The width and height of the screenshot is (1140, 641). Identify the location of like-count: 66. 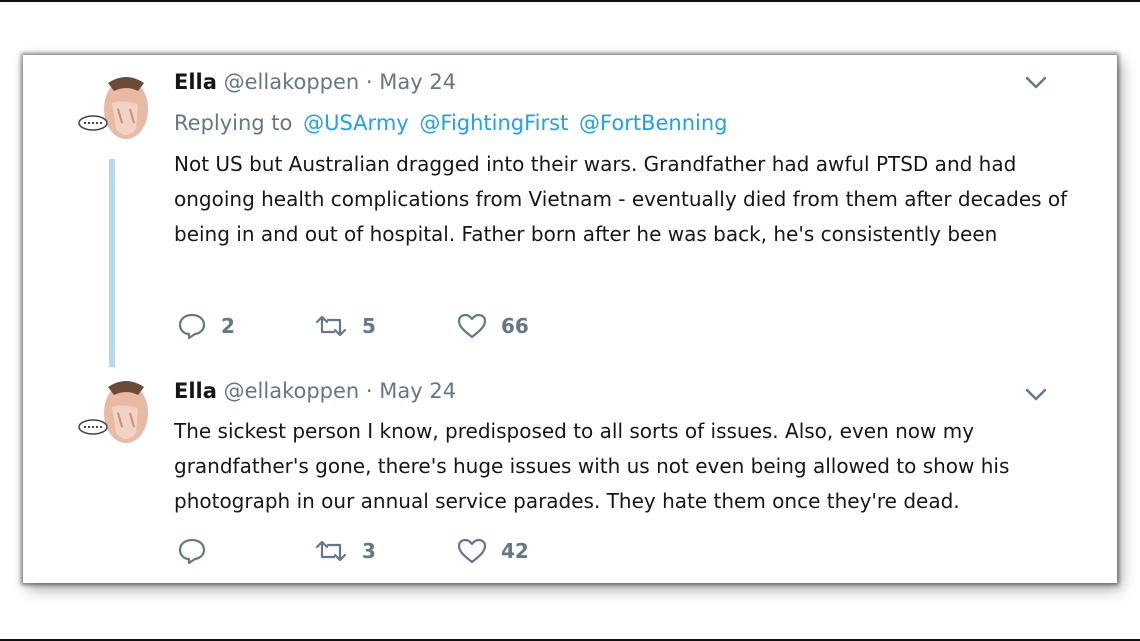
(515, 326).